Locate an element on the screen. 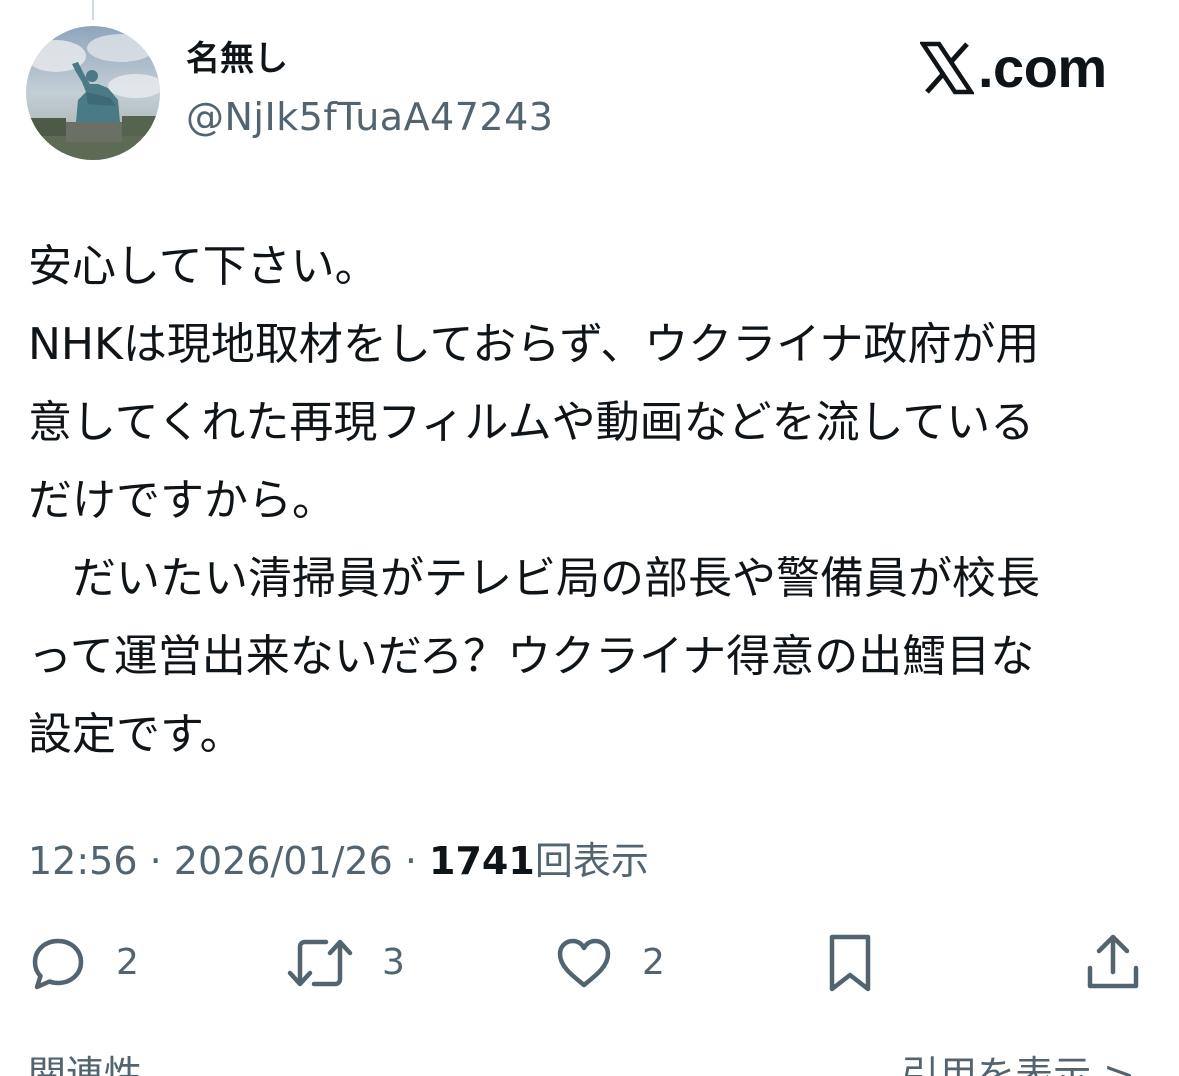  author-handle: @NjIk5fTuaA47243 is located at coordinates (369, 117).